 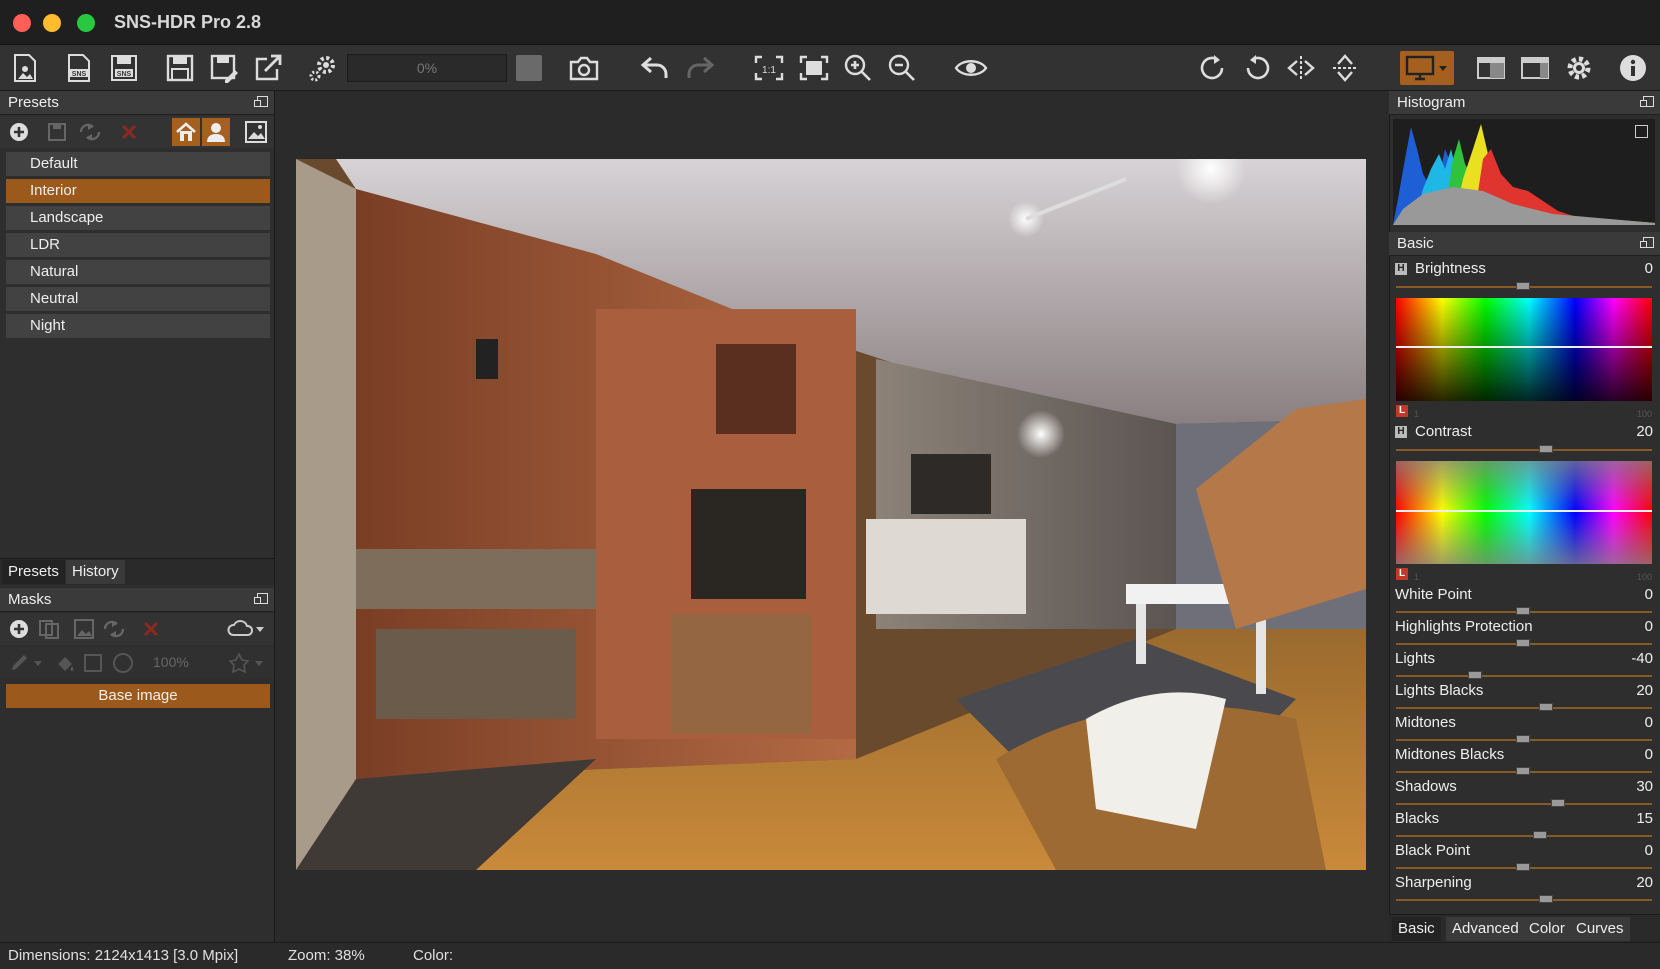 What do you see at coordinates (1524, 512) in the screenshot?
I see `contrast-color-map` at bounding box center [1524, 512].